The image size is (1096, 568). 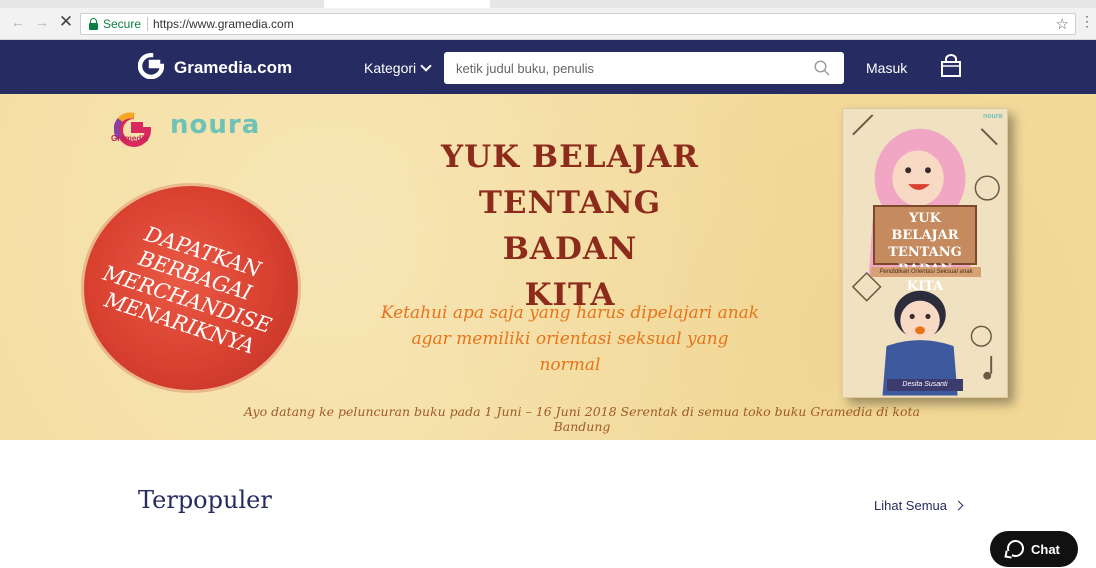 I want to click on kategori-dropdown: Kategori, so click(x=398, y=68).